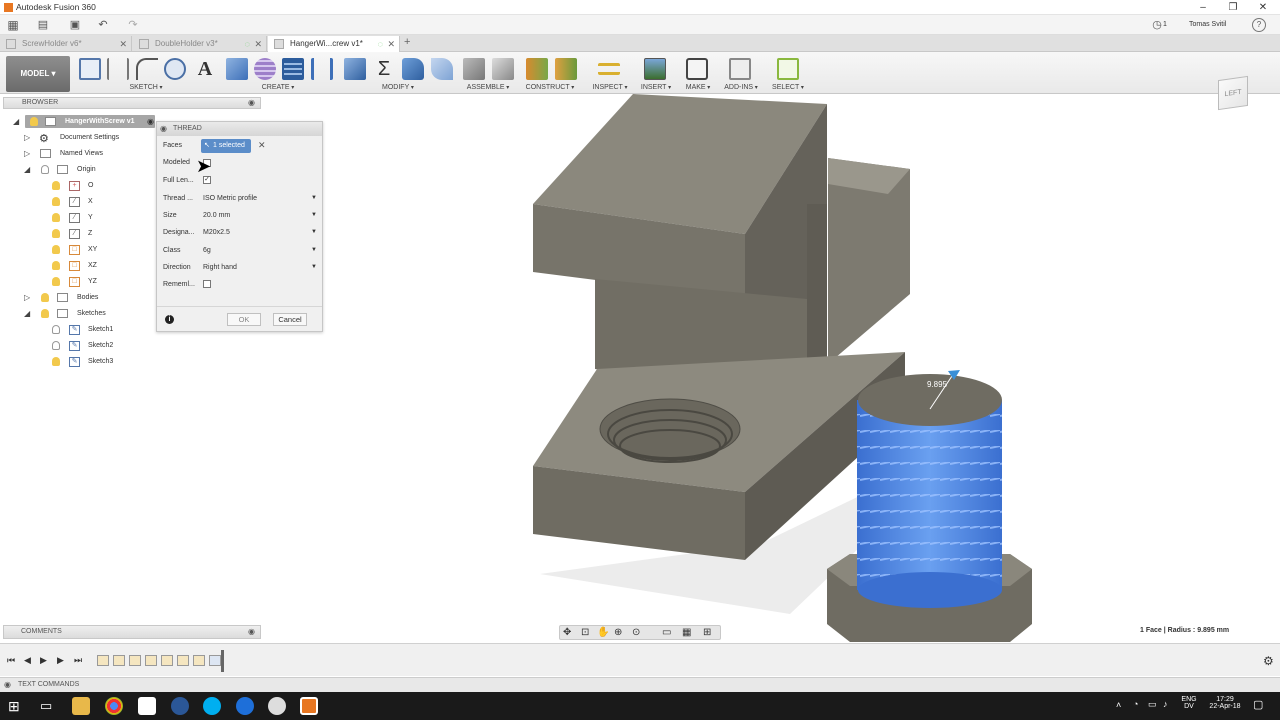  Describe the element at coordinates (322, 69) in the screenshot. I see `mirror-icon` at that location.